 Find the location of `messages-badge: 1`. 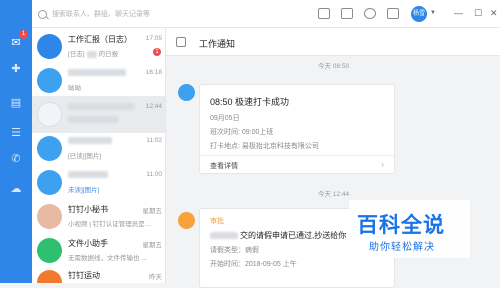

messages-badge: 1 is located at coordinates (23, 34).